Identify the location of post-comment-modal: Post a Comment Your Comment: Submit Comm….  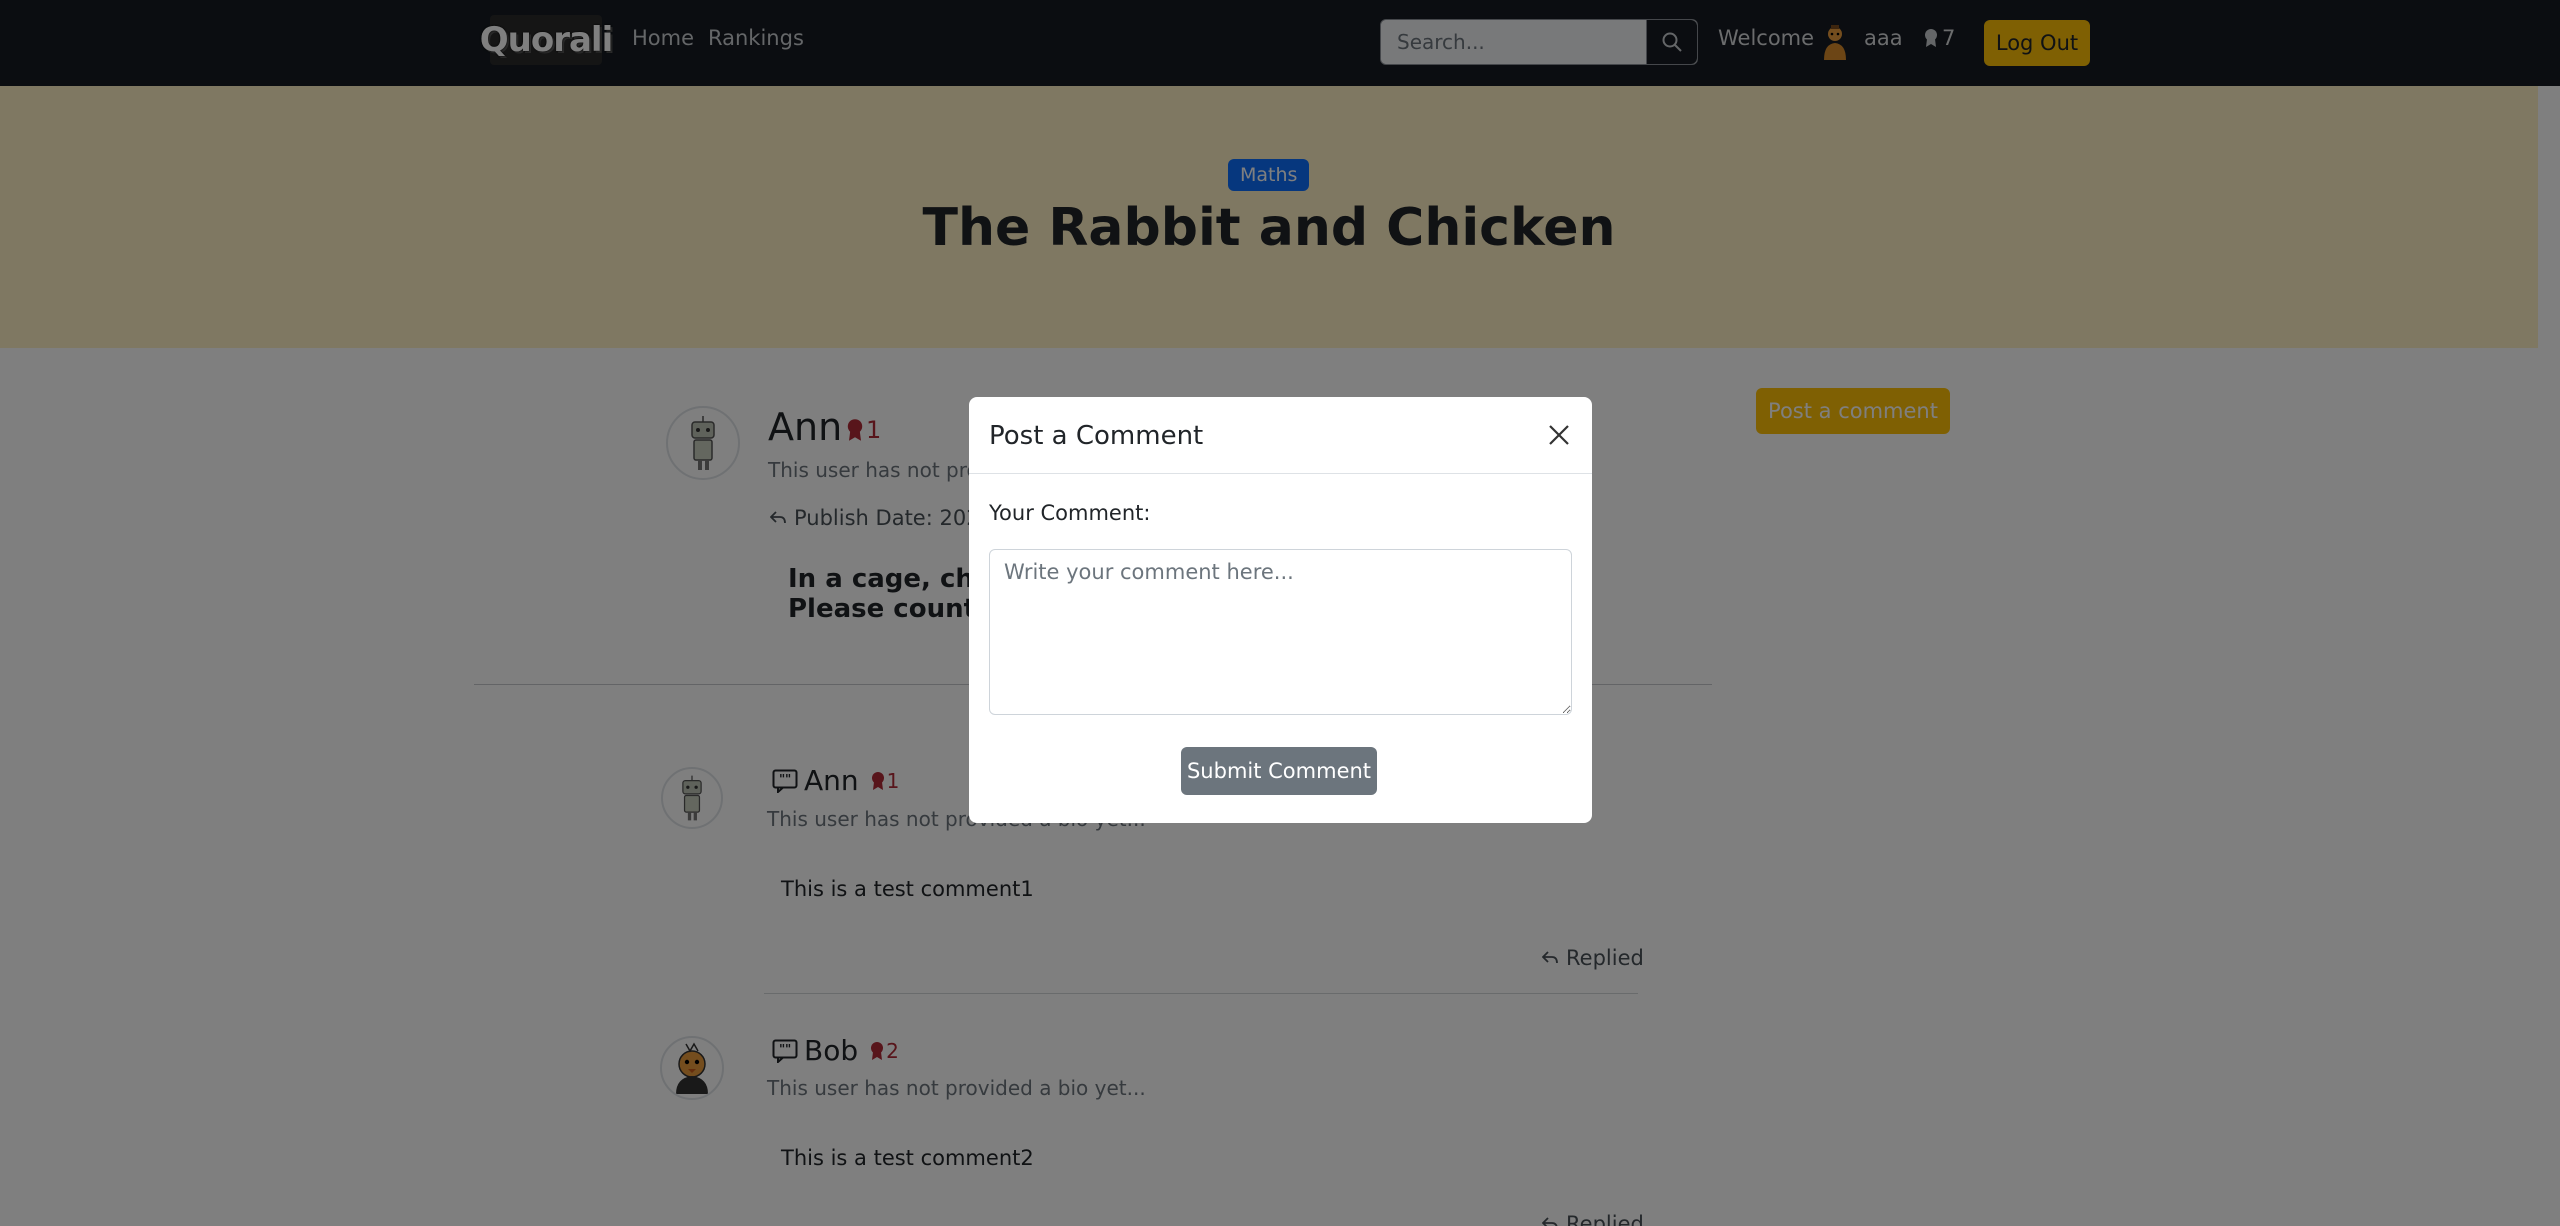
(1280, 610).